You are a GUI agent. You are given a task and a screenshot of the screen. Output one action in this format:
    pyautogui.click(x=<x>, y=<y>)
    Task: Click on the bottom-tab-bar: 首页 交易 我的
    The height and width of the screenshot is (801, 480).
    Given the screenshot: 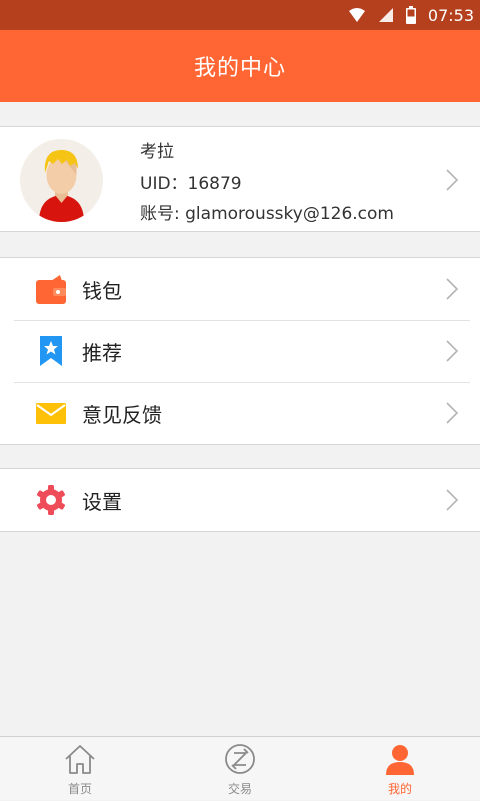 What is the action you would take?
    pyautogui.click(x=240, y=768)
    